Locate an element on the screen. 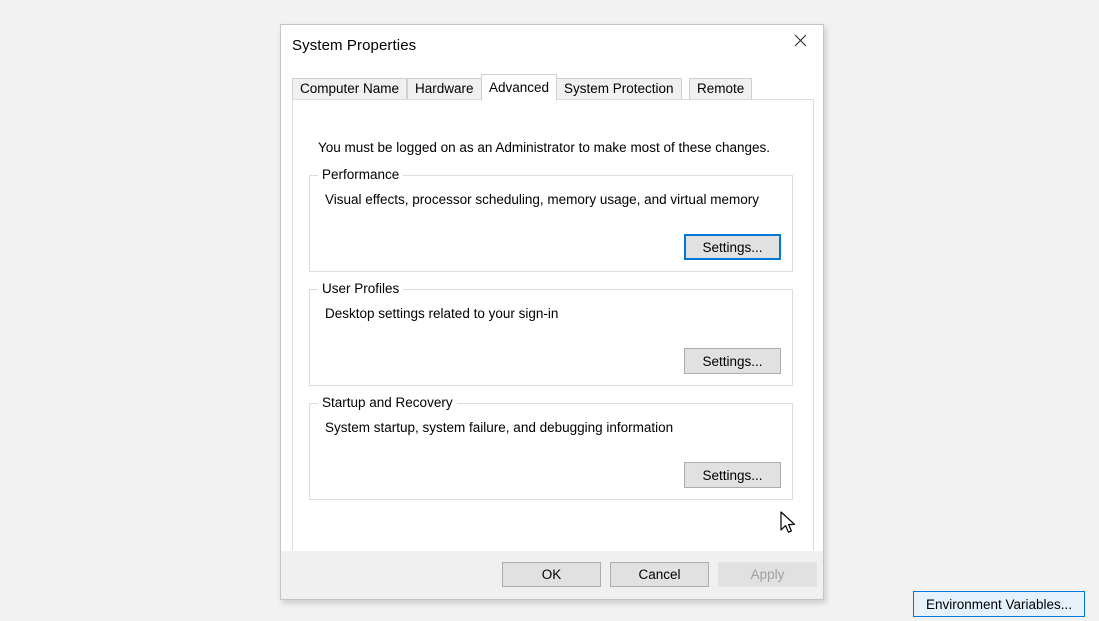 The height and width of the screenshot is (621, 1099). tab-system-protection: System Protection is located at coordinates (619, 89).